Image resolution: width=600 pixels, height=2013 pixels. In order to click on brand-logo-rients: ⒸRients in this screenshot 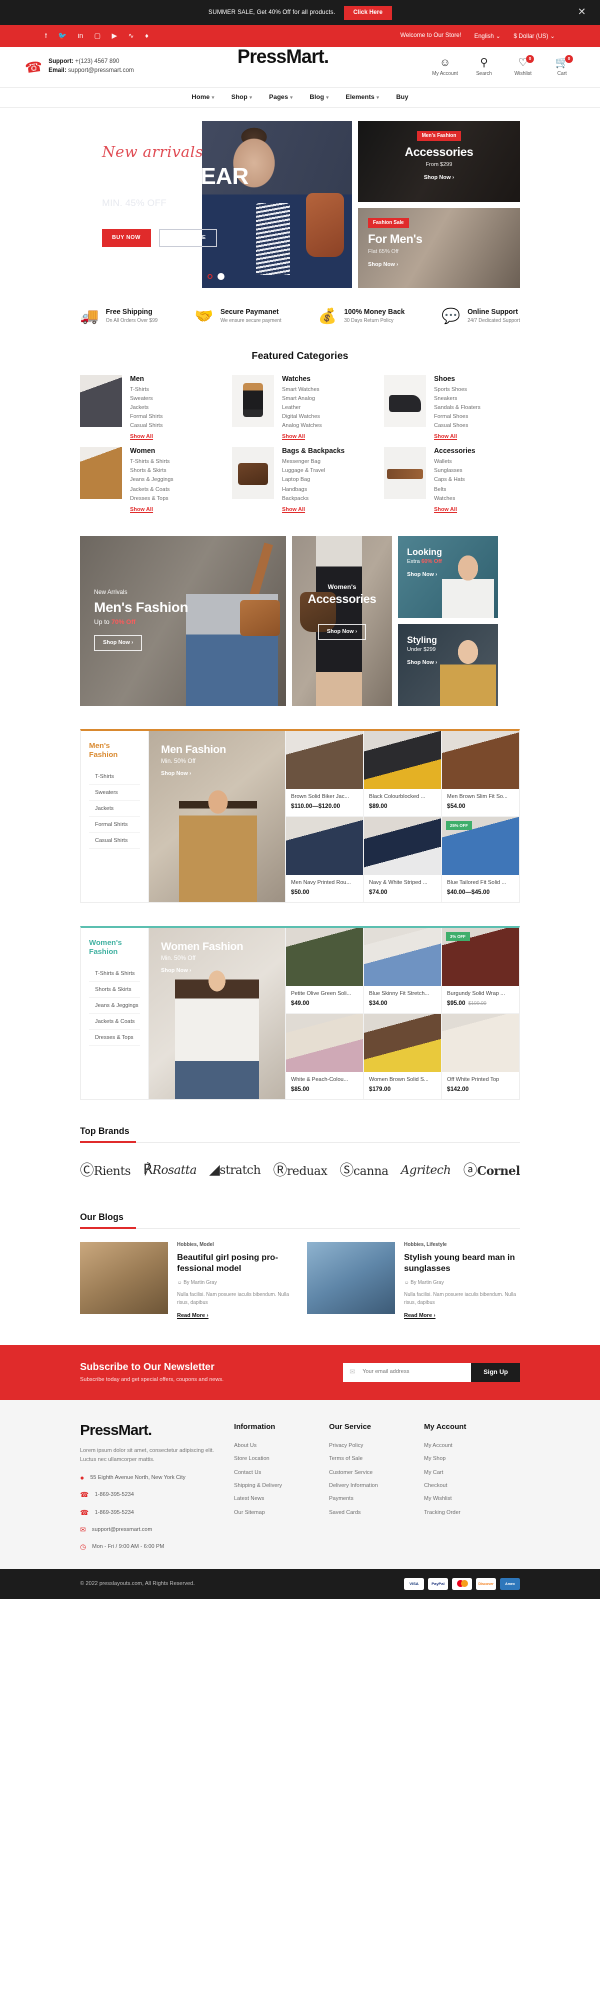, I will do `click(105, 1170)`.